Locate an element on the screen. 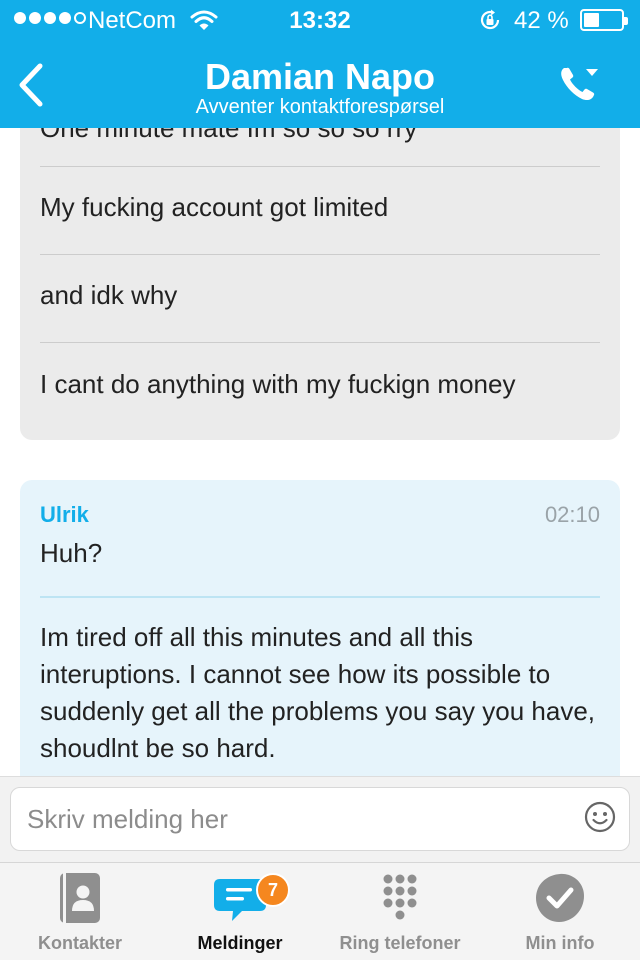 The width and height of the screenshot is (640, 960). tab-messages: 7 Meldinger is located at coordinates (240, 911).